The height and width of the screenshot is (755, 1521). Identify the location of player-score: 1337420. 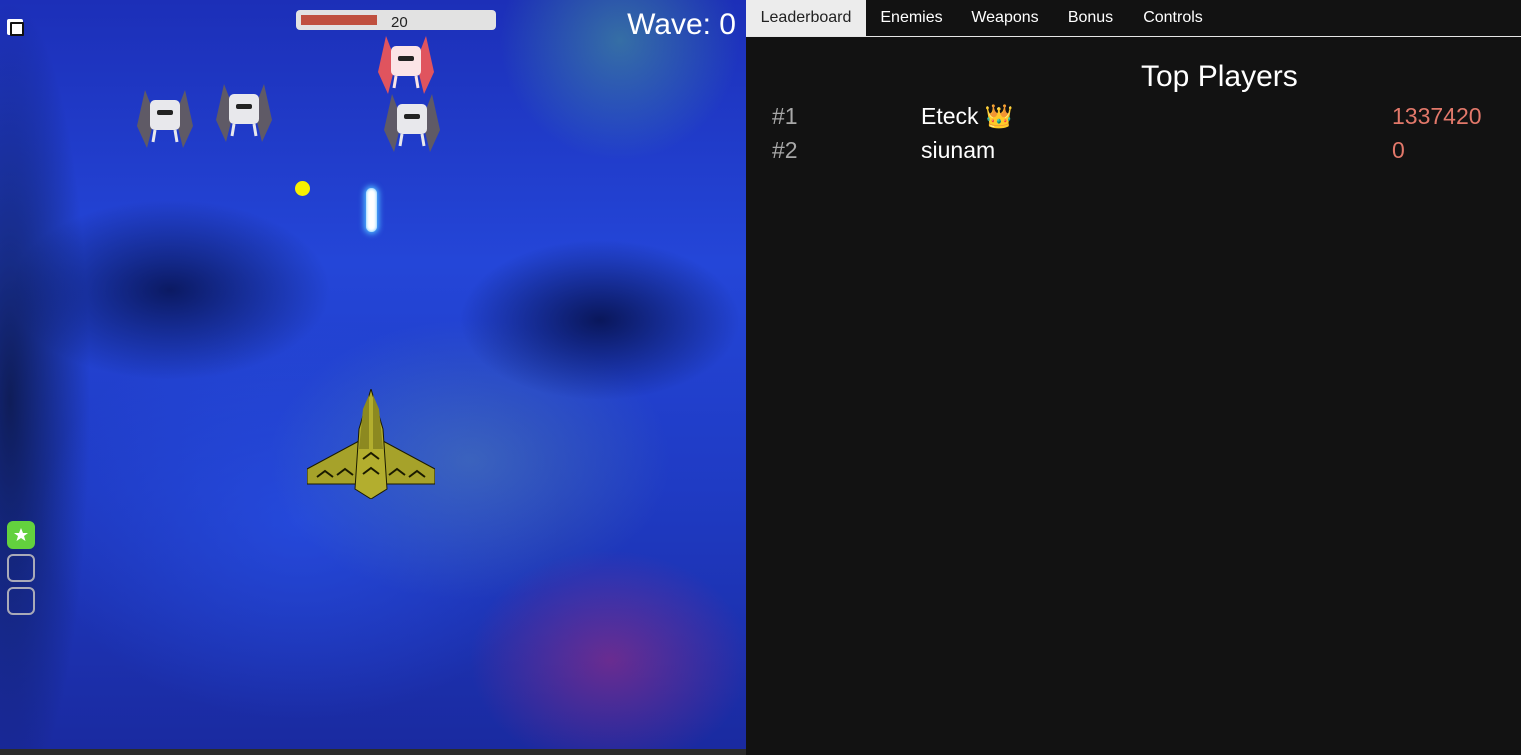
(1437, 116).